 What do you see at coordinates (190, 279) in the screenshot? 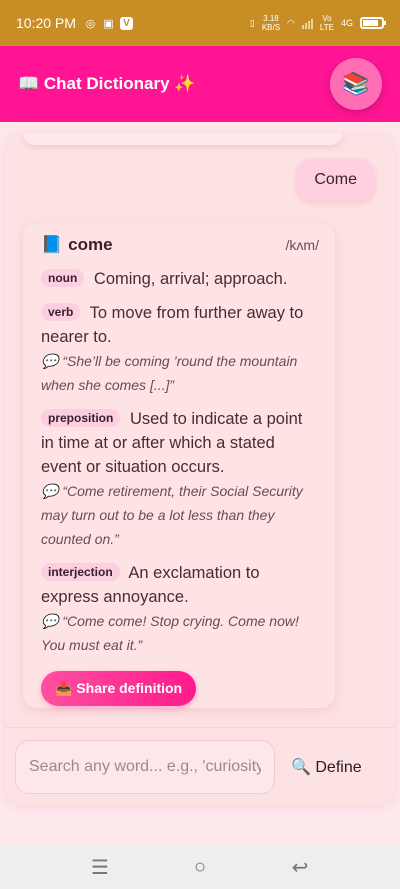
I see `sense-text: Coming, arrival; approach.` at bounding box center [190, 279].